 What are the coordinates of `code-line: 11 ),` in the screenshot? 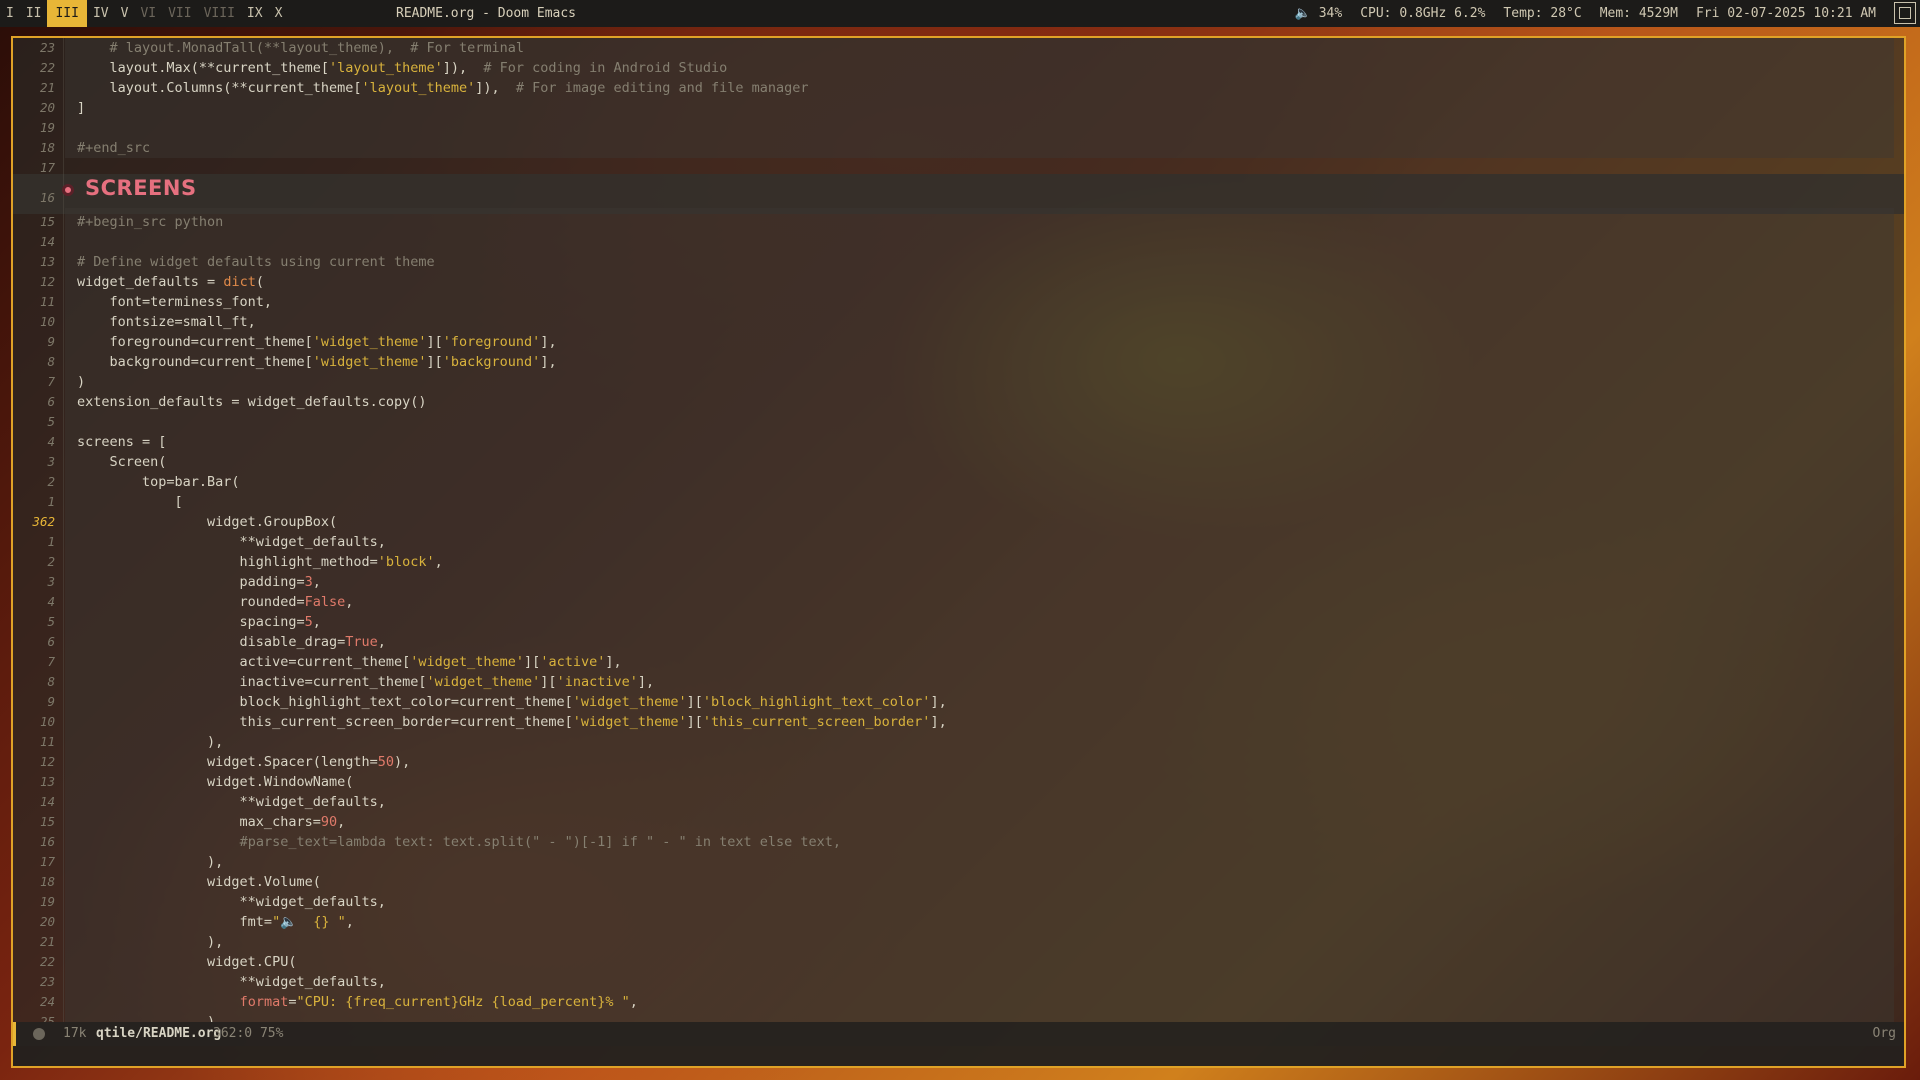 It's located at (958, 742).